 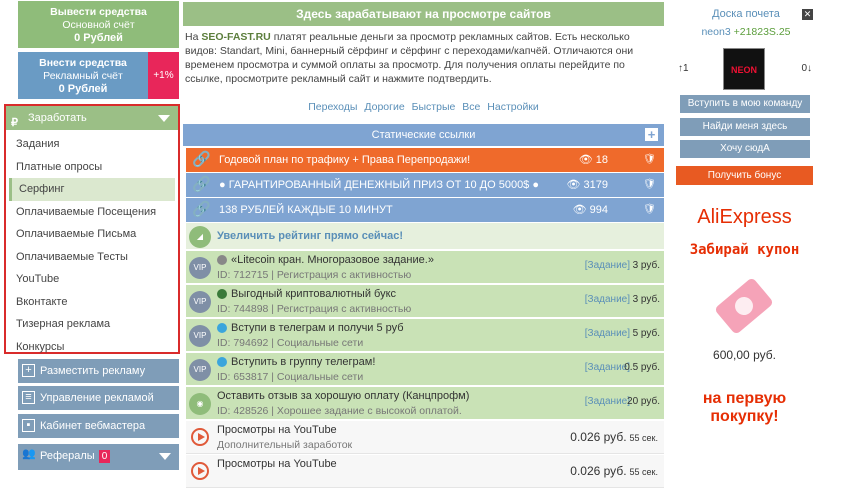 What do you see at coordinates (98, 457) in the screenshot?
I see `referrals-button: 👥 Рефералы 0` at bounding box center [98, 457].